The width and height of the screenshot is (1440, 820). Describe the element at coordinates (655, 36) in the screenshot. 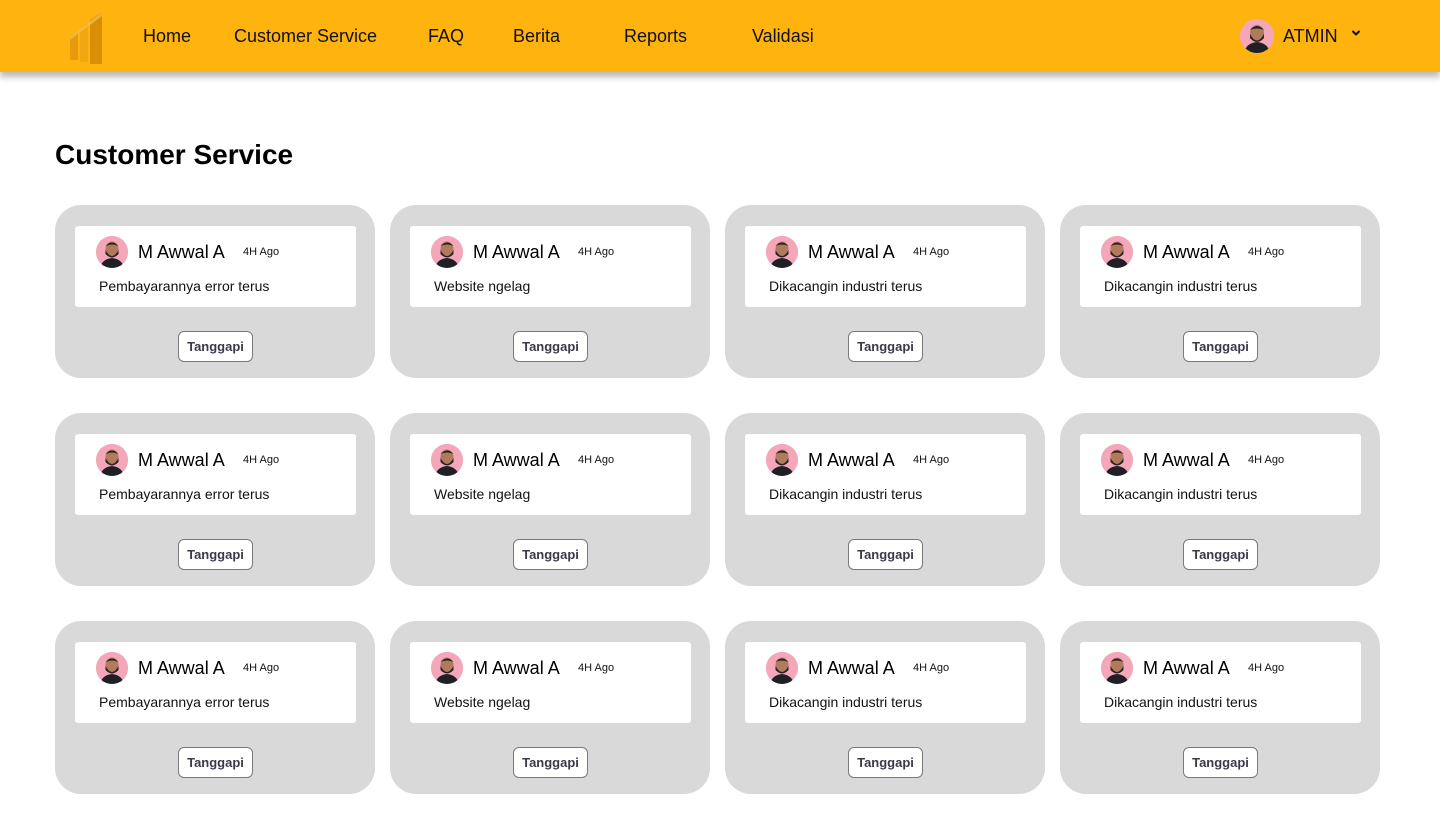

I see `nav-reports: Reports` at that location.